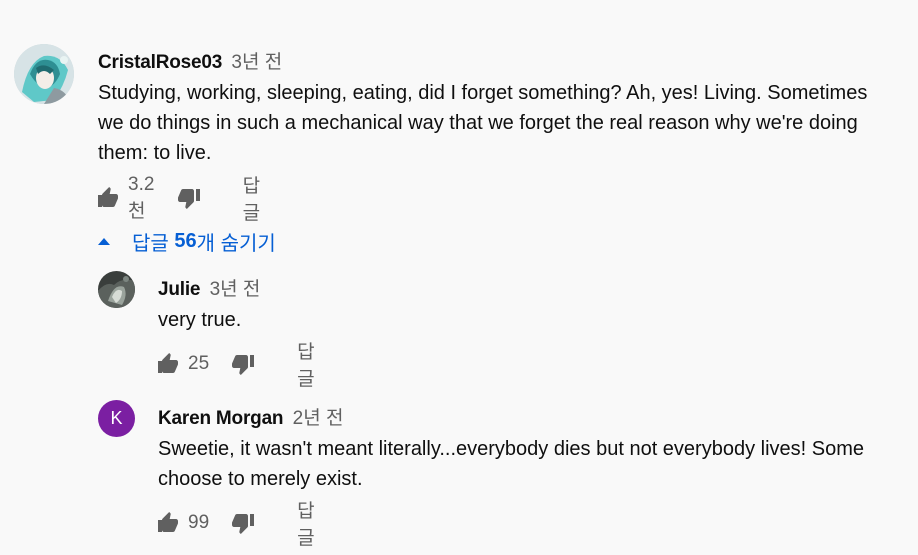 This screenshot has width=918, height=555. Describe the element at coordinates (200, 320) in the screenshot. I see `reply-text-line: very true.` at that location.